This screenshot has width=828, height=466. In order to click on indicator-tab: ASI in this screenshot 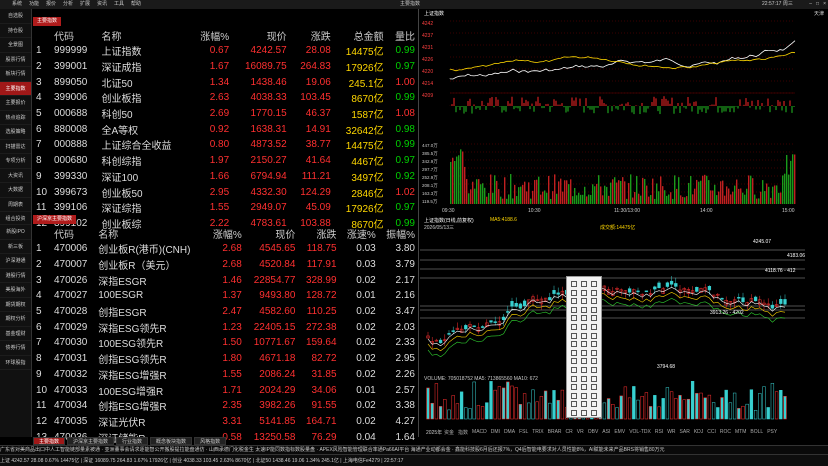, I will do `click(606, 432)`.